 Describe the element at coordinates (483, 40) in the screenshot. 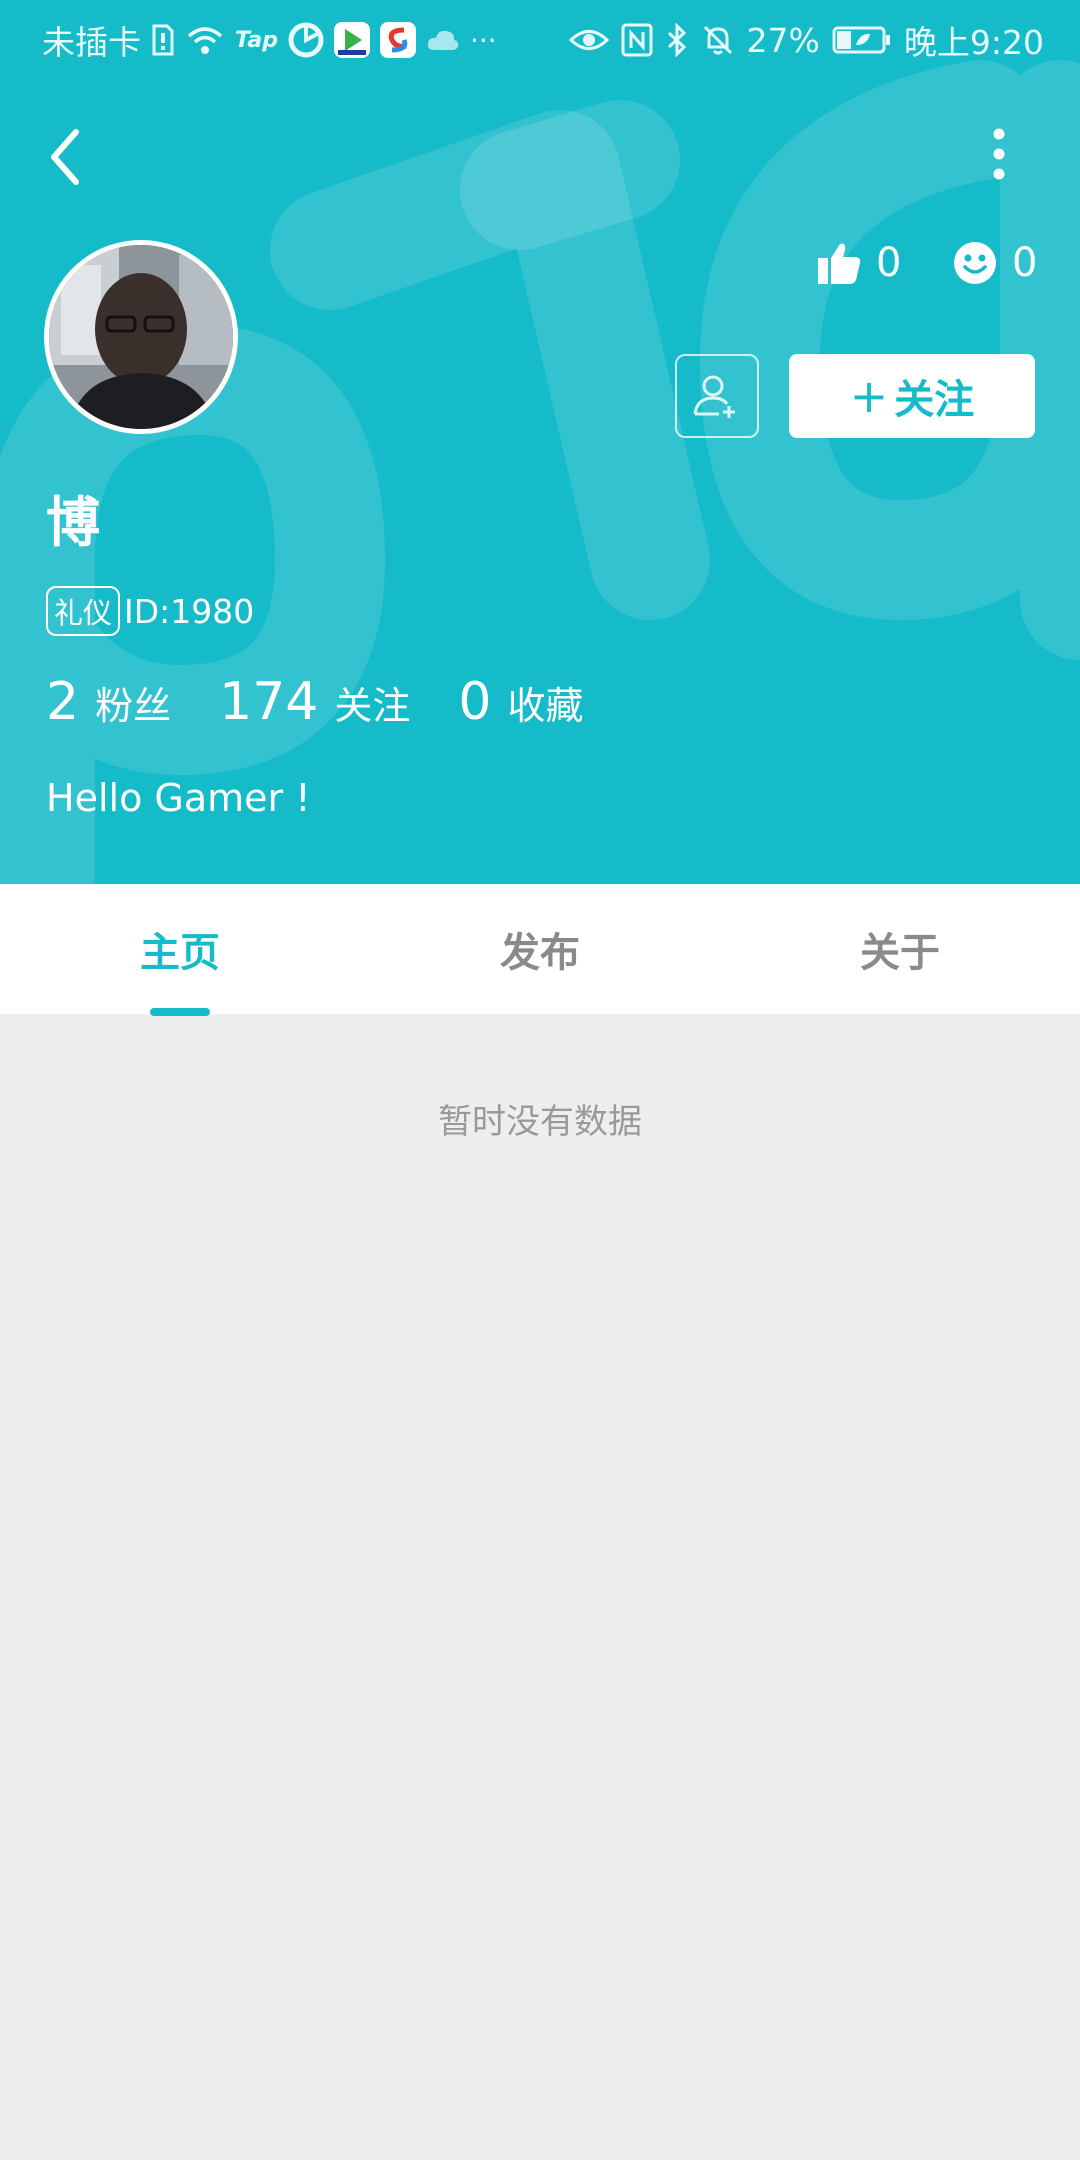

I see `more-dots-icon: ···` at that location.